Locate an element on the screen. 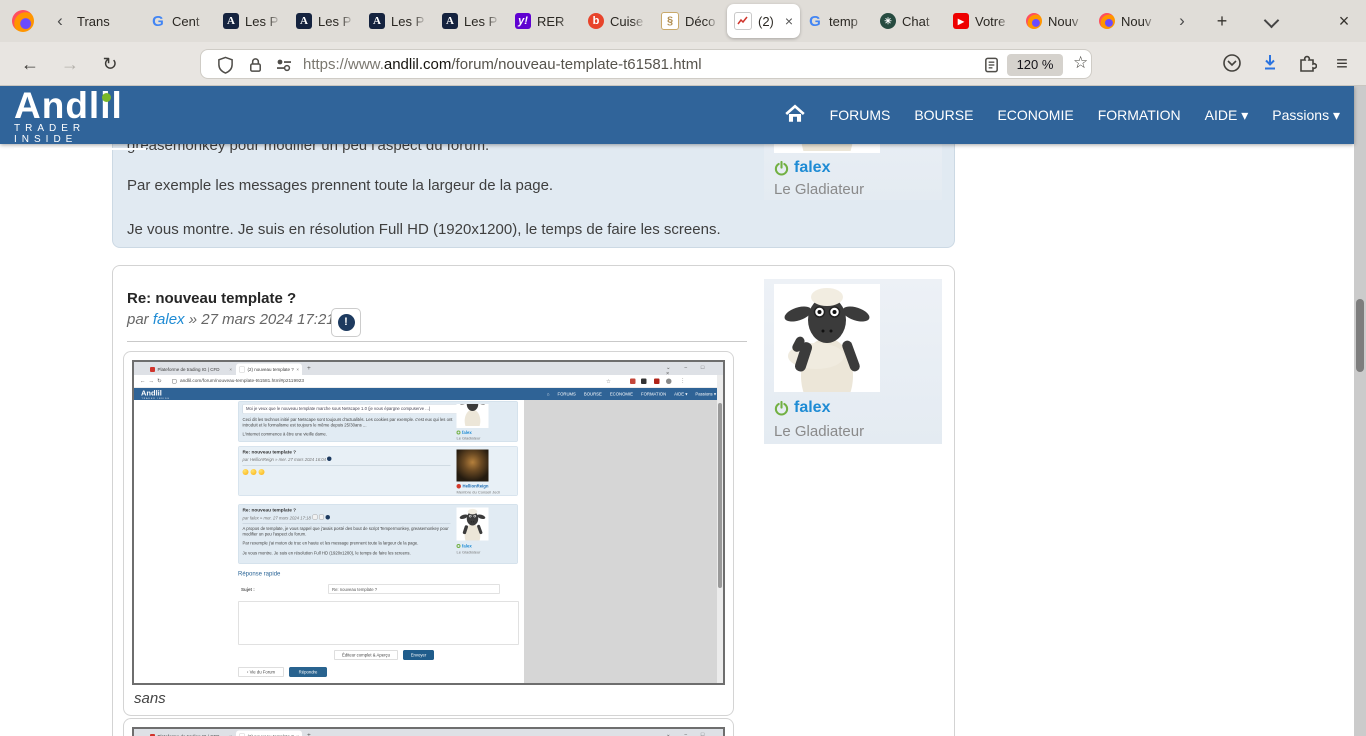 This screenshot has width=1366, height=736. nested-new-tab-icon: + is located at coordinates (309, 733).